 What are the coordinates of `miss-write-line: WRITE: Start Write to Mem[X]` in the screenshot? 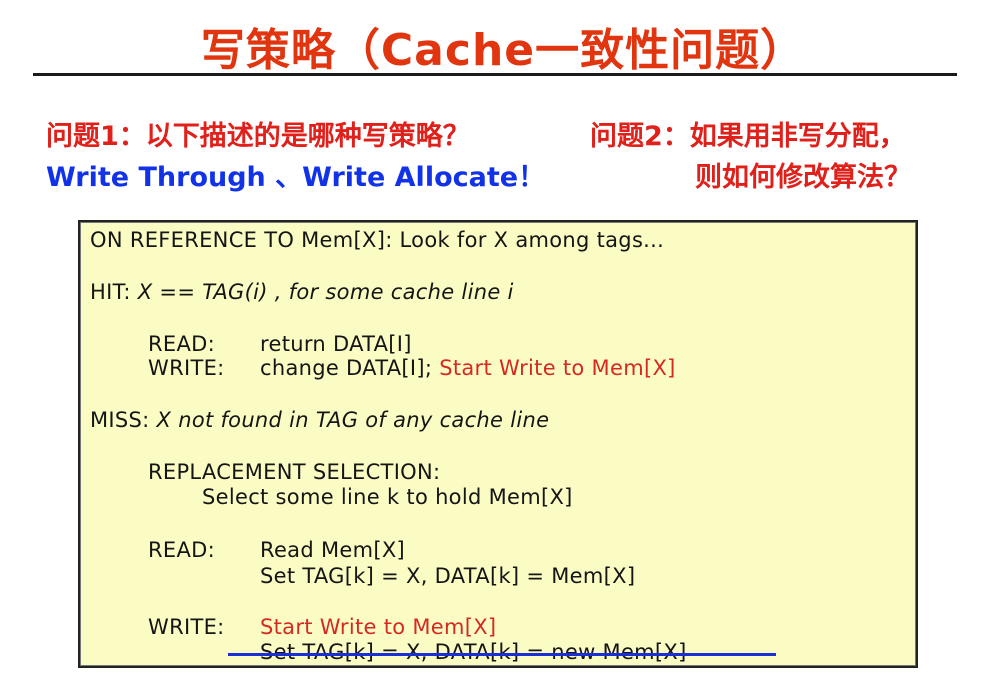 It's located at (322, 627).